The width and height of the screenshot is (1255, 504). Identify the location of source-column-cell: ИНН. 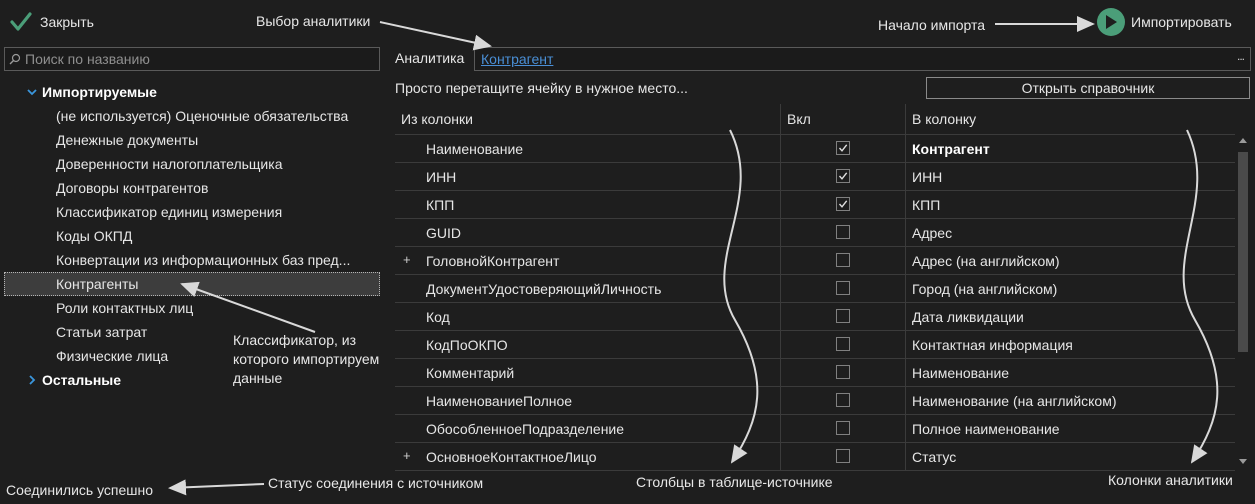
(441, 177).